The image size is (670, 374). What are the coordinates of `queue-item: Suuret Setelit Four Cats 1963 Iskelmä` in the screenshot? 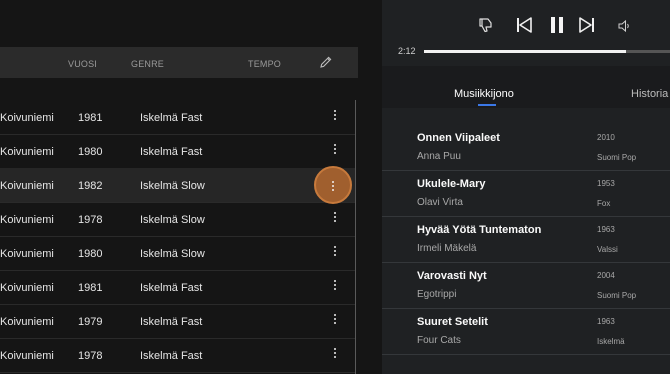 It's located at (526, 331).